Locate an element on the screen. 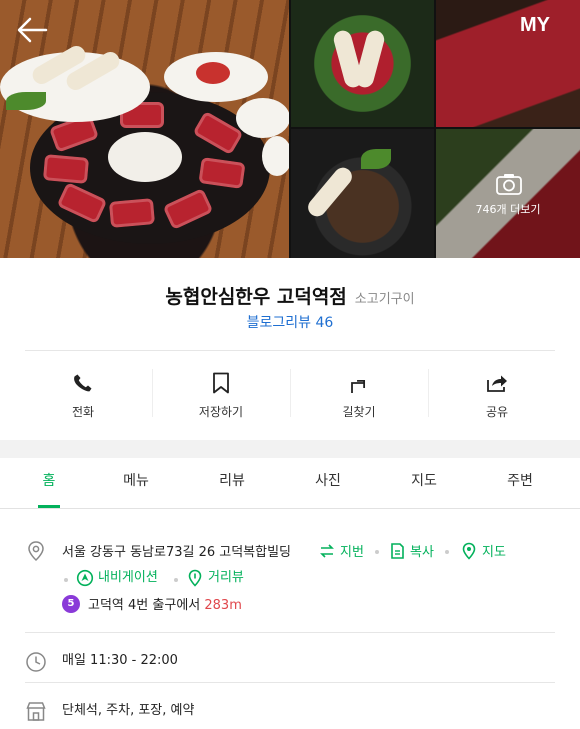 The height and width of the screenshot is (729, 580). subway-info: 고덕역 4번 출구에서 283m is located at coordinates (165, 603).